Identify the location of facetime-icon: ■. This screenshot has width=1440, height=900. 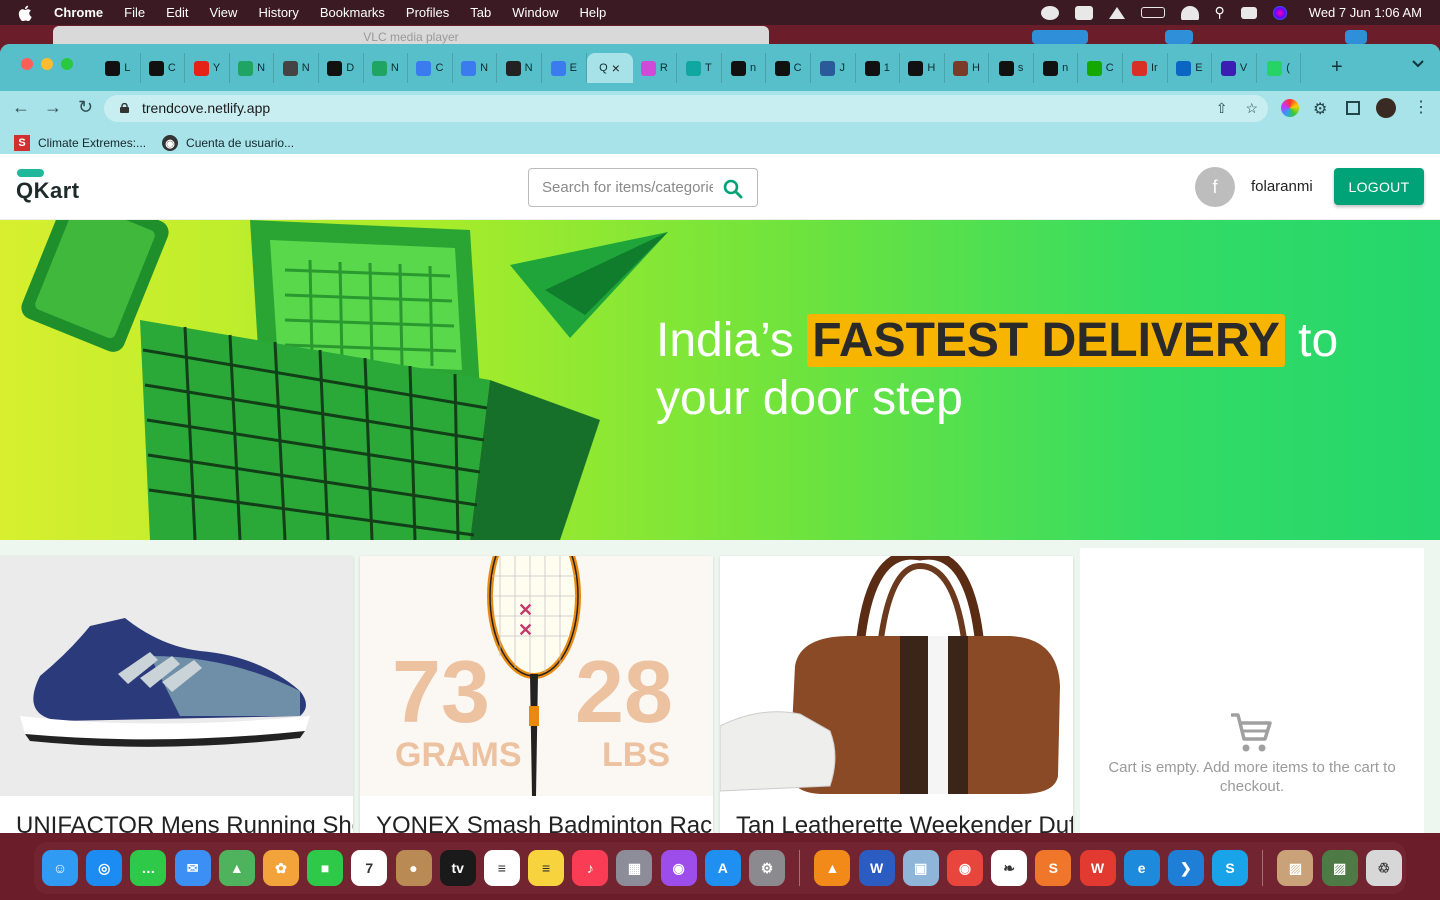
(325, 868).